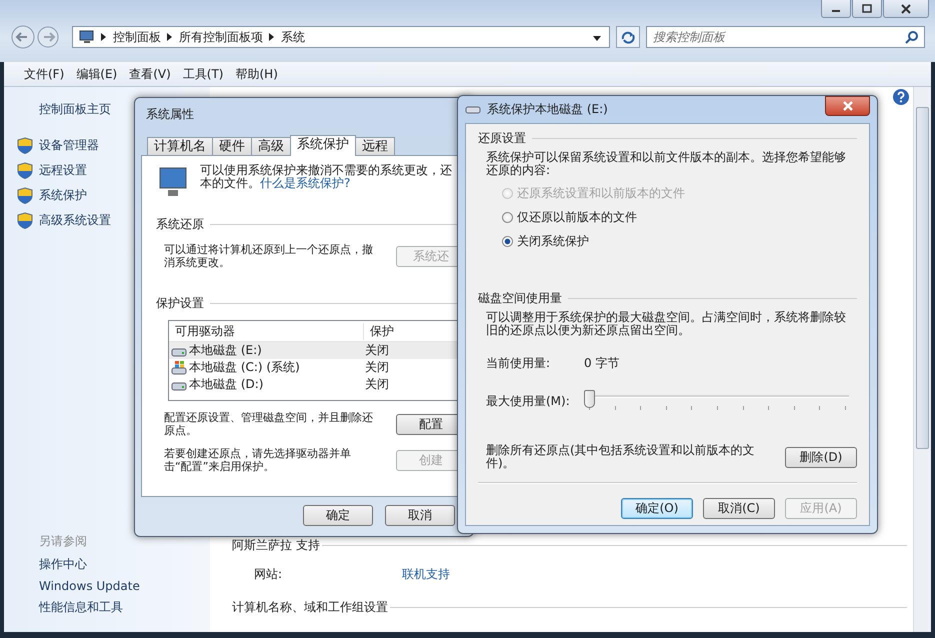  Describe the element at coordinates (547, 109) in the screenshot. I see `window-title: 系统保护本地磁盘 (E:)` at that location.